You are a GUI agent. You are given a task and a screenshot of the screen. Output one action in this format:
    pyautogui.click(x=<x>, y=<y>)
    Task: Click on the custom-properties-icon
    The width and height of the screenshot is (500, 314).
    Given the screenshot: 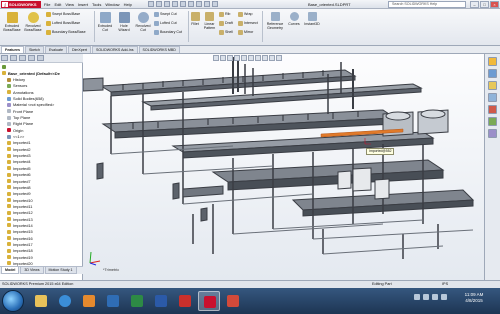 What is the action you would take?
    pyautogui.click(x=492, y=121)
    